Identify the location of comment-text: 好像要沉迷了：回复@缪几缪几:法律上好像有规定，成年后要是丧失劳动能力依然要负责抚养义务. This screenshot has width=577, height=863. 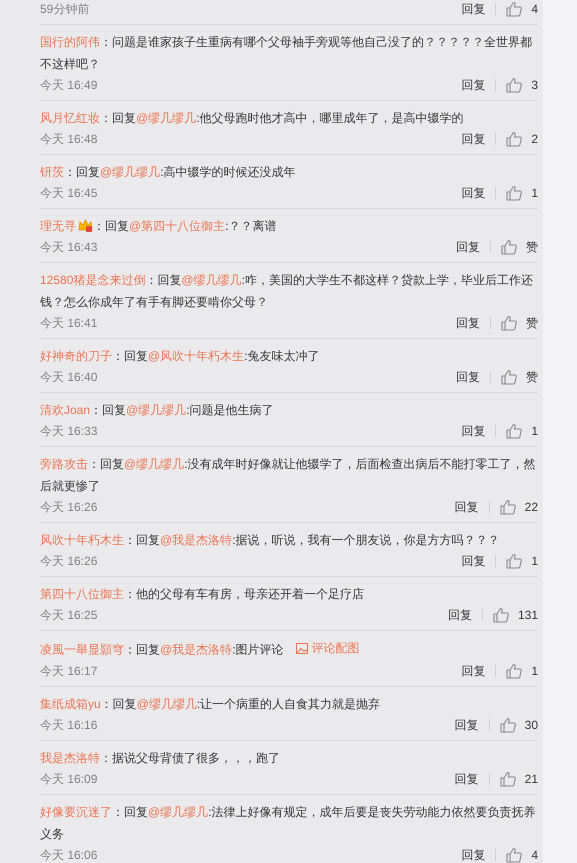
(288, 823).